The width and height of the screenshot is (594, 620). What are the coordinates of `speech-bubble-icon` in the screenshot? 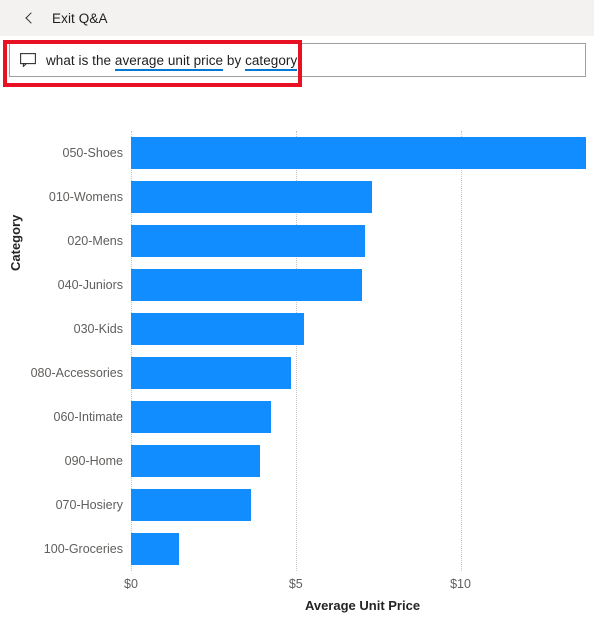 It's located at (28, 60).